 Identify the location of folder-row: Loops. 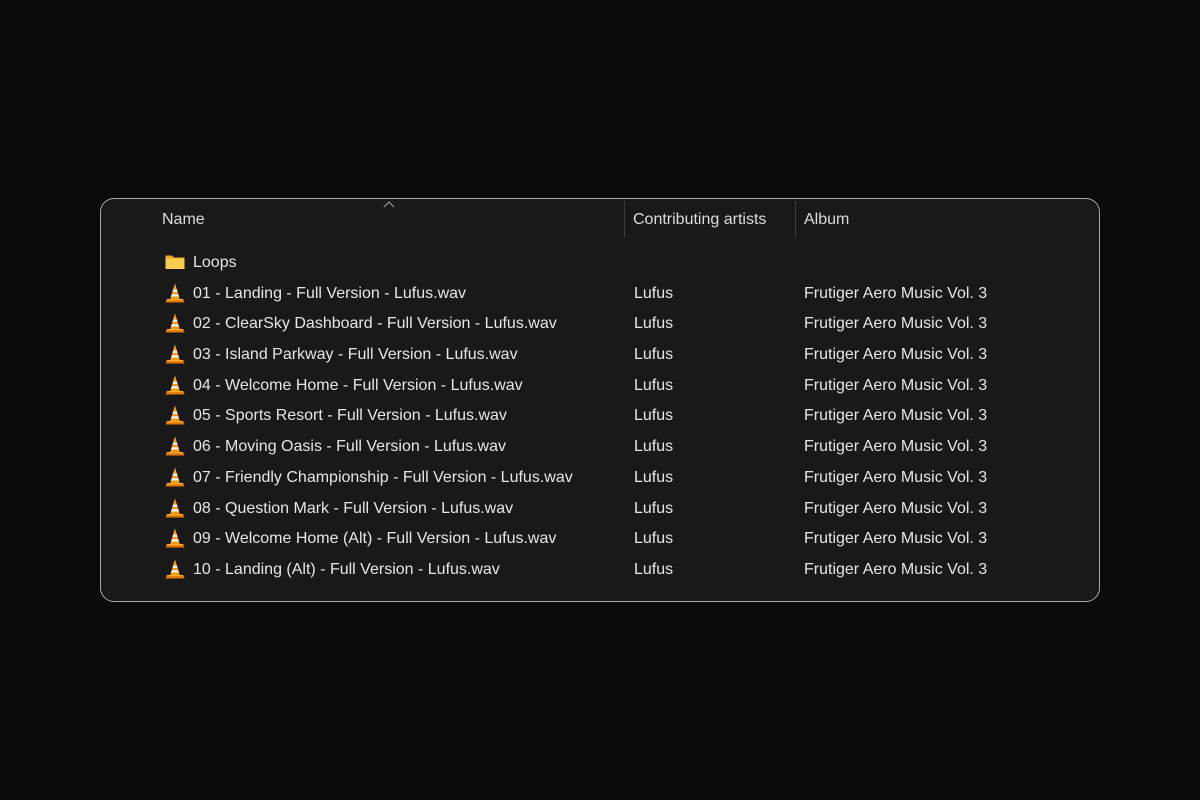
(600, 262).